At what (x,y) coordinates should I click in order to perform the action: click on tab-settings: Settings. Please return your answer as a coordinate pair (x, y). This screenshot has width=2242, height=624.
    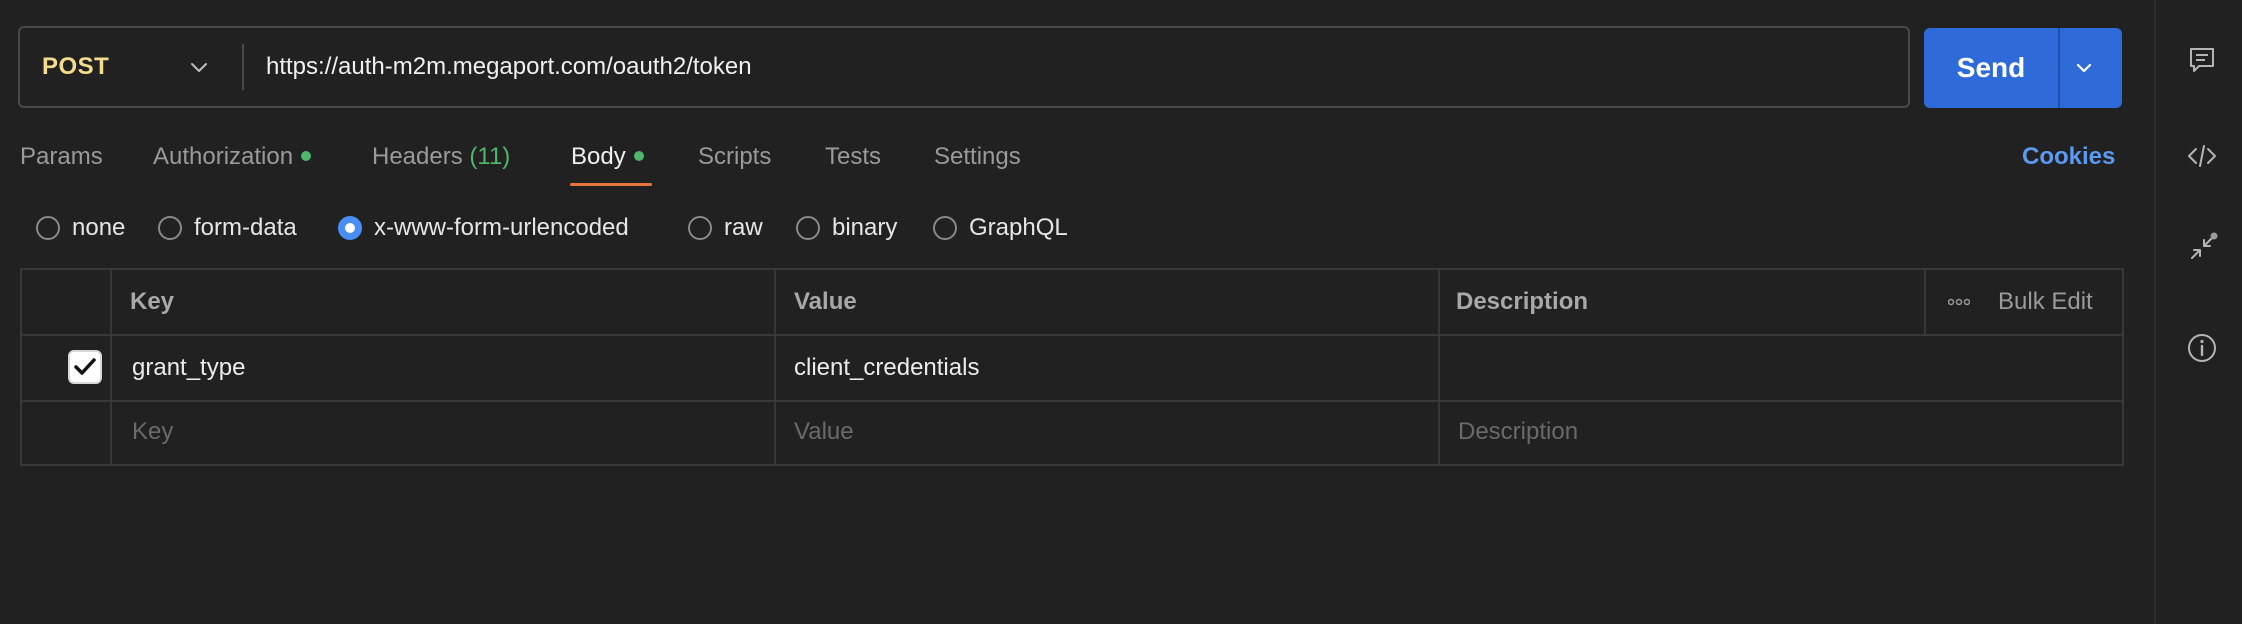
    Looking at the image, I should click on (977, 157).